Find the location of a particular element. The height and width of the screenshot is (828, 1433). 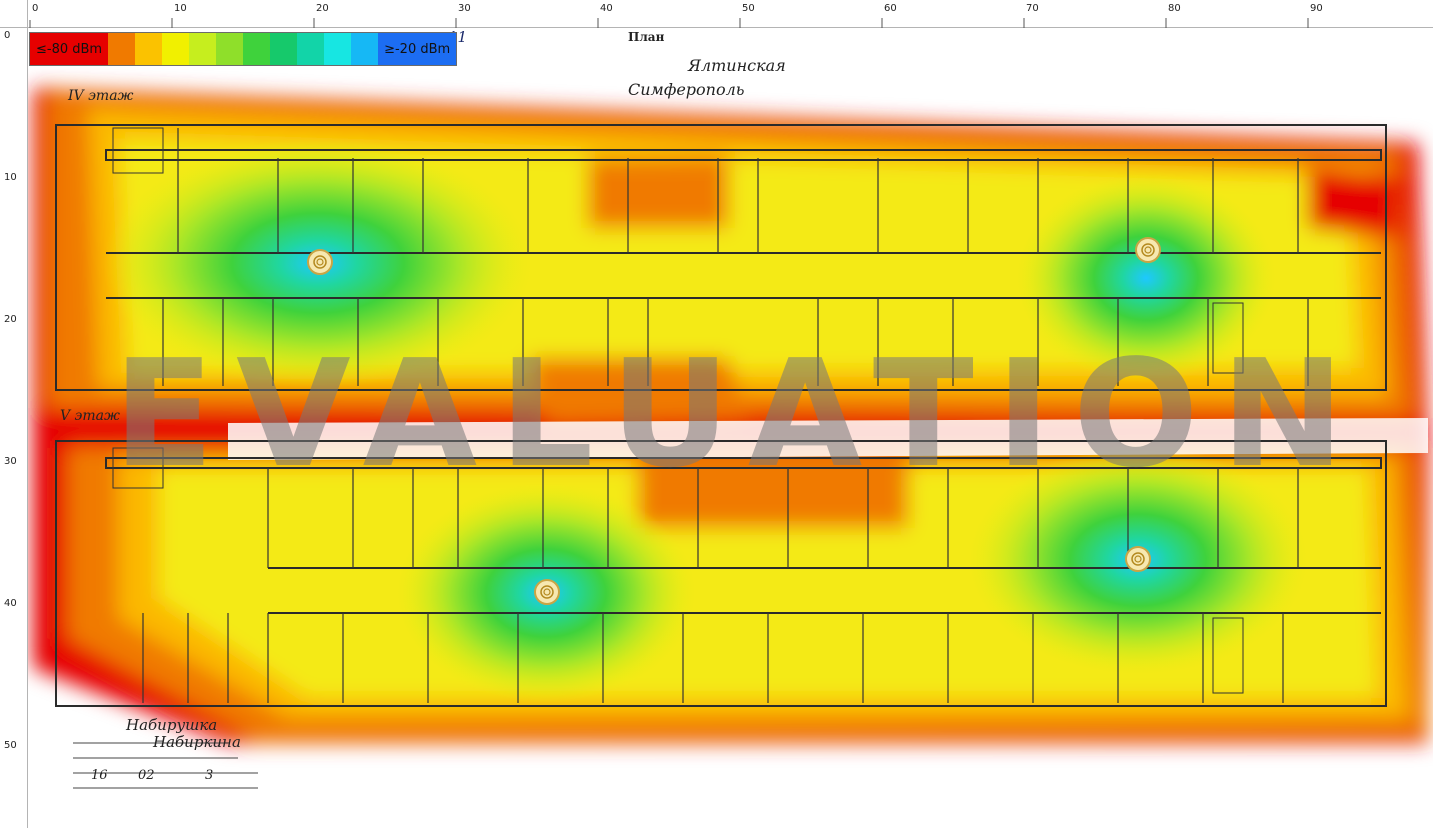

floor5-label: V этаж is located at coordinates (90, 416).